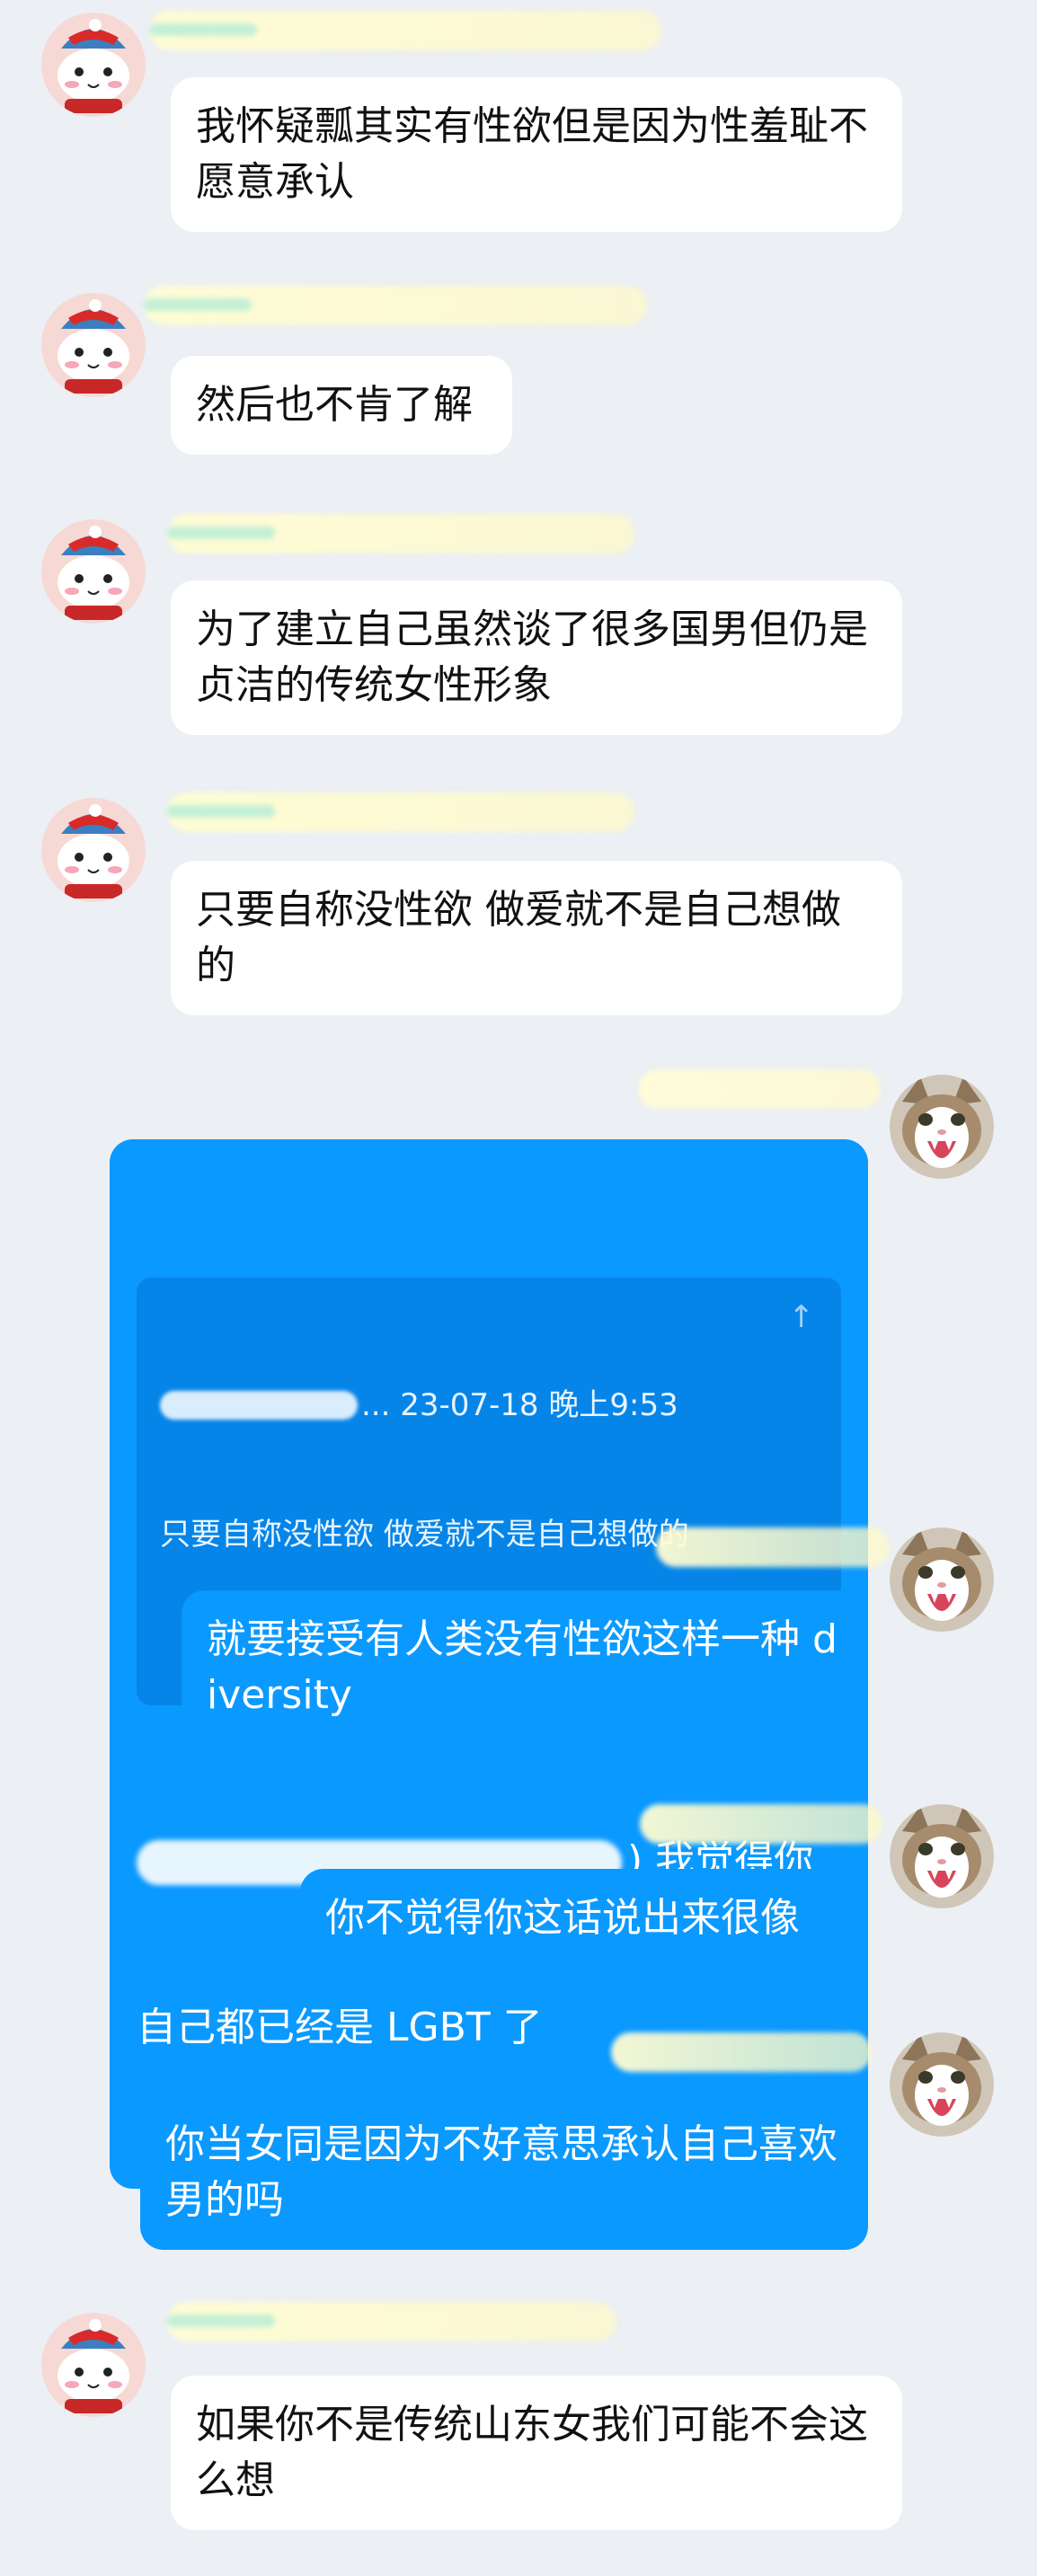 The width and height of the screenshot is (1037, 2576). I want to click on quoted-meta: ... 23-07-18 晚上9:53, so click(519, 1405).